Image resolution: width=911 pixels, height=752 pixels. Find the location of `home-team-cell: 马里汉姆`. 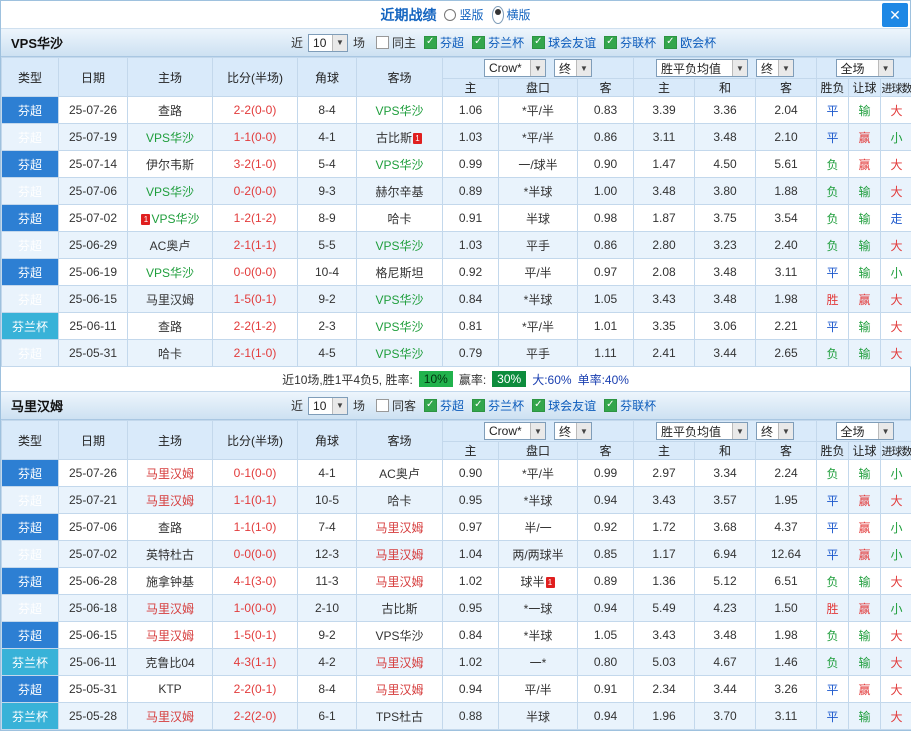

home-team-cell: 马里汉姆 is located at coordinates (170, 473).